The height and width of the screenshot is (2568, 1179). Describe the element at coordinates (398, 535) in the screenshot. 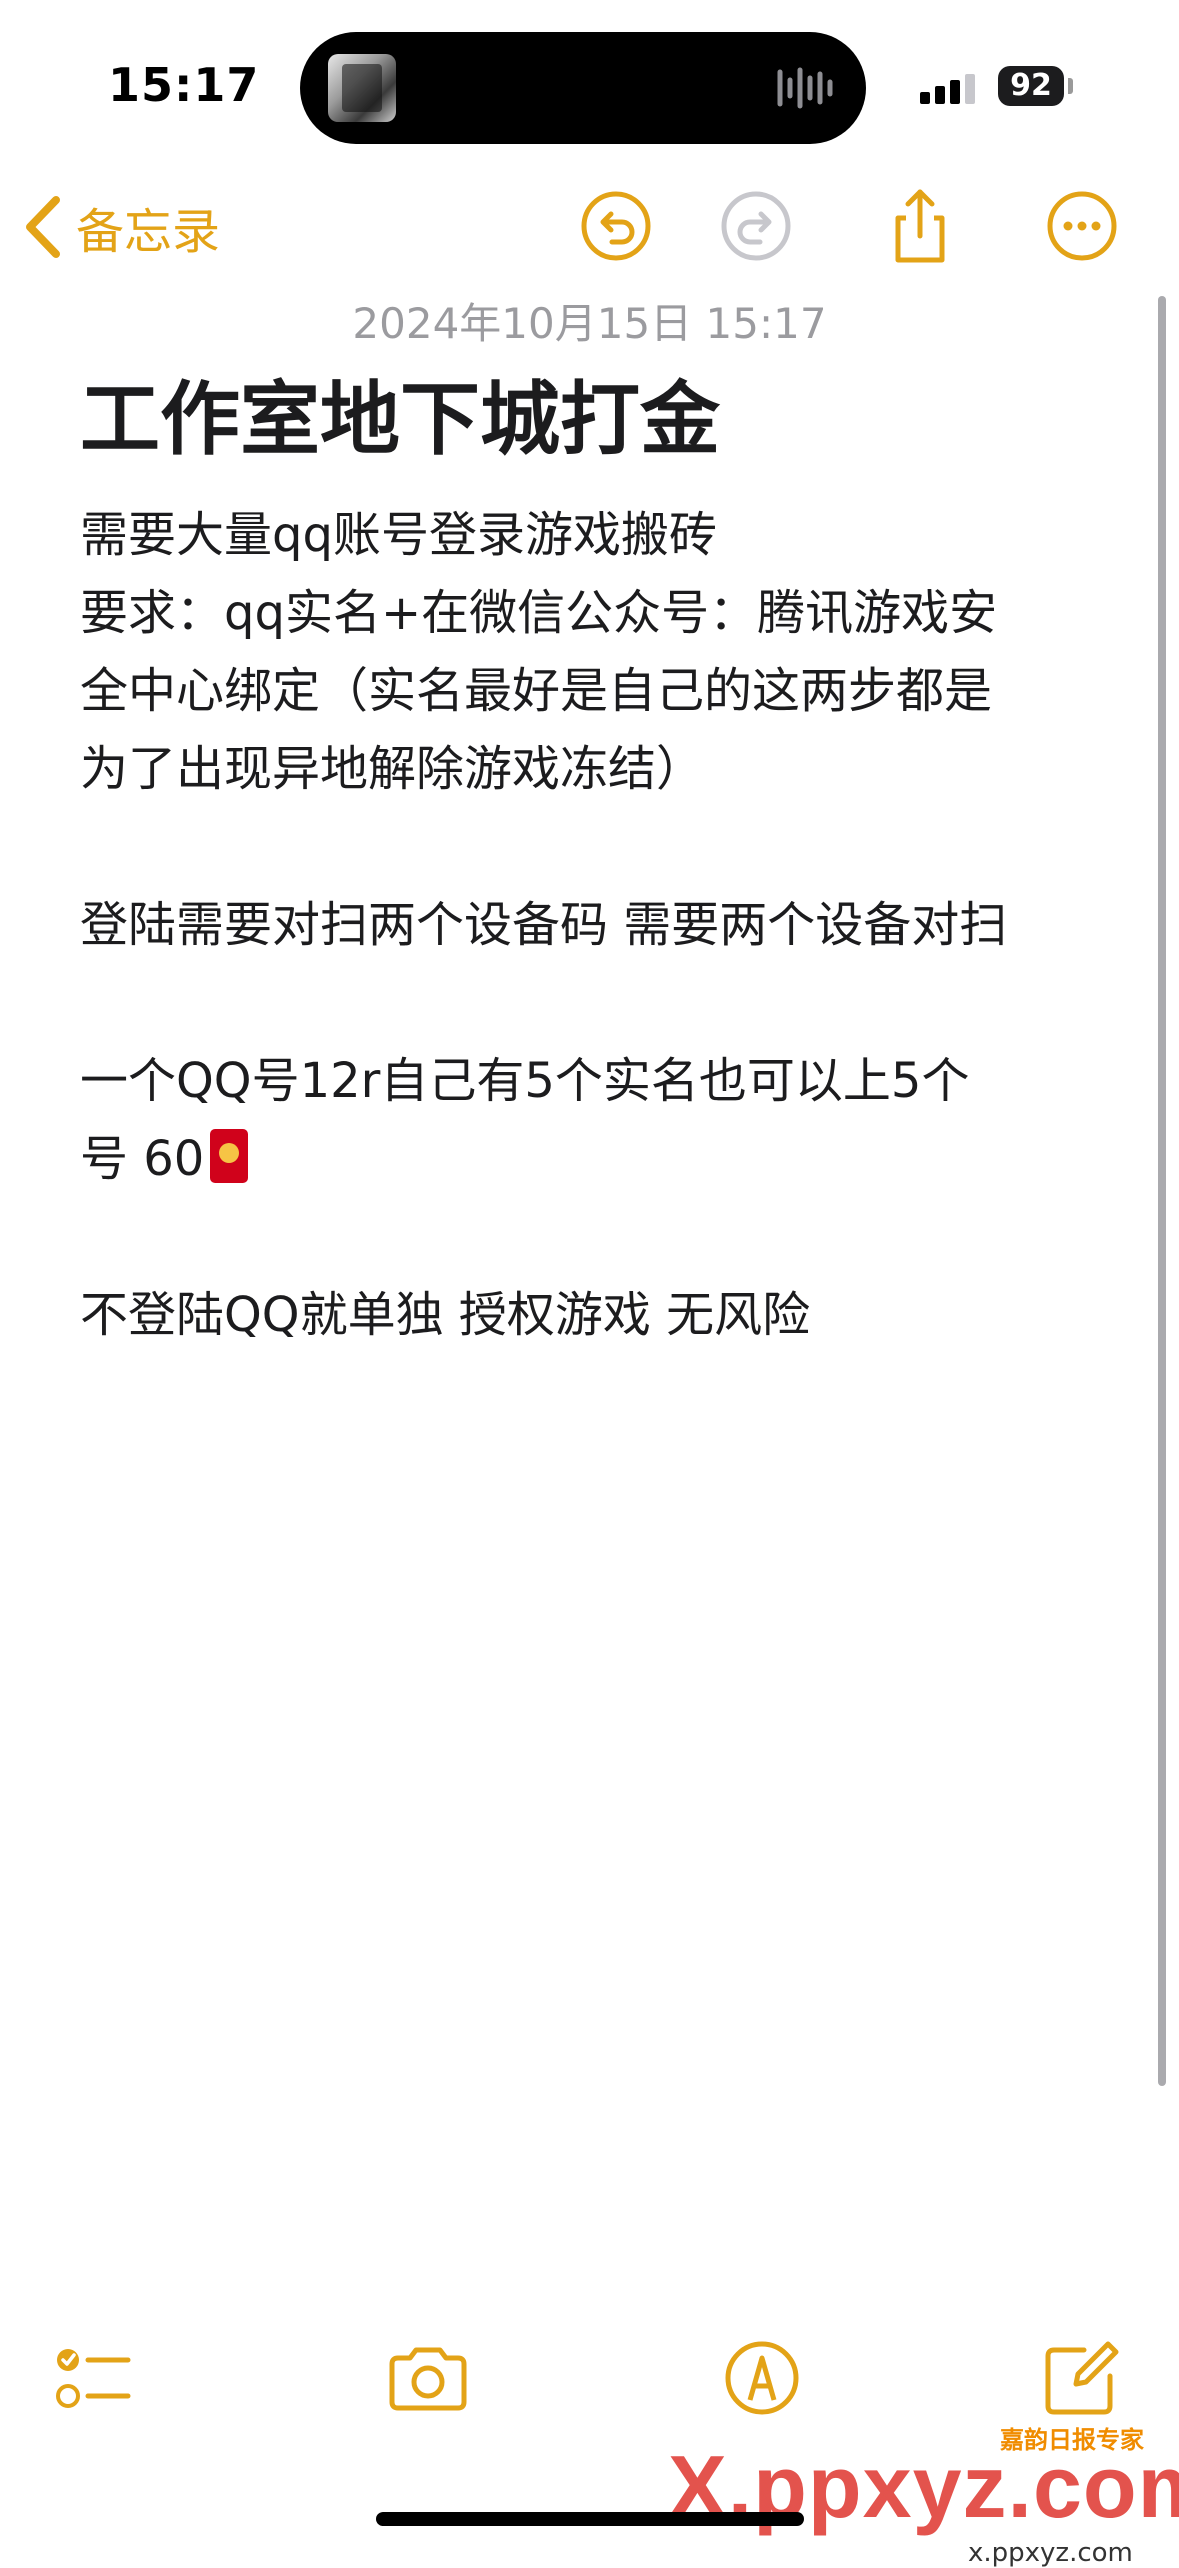

I see `note-line: 需要大量qq账号登录游戏搬砖` at that location.